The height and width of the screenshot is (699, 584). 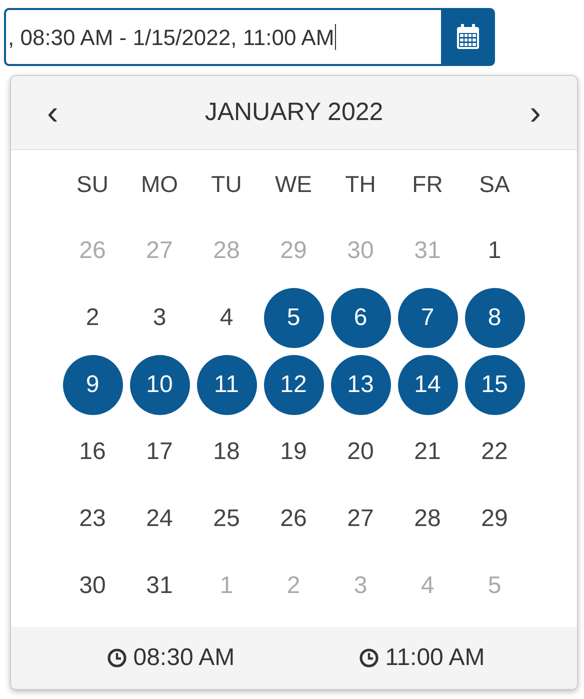 What do you see at coordinates (360, 384) in the screenshot?
I see `day-button: 13` at bounding box center [360, 384].